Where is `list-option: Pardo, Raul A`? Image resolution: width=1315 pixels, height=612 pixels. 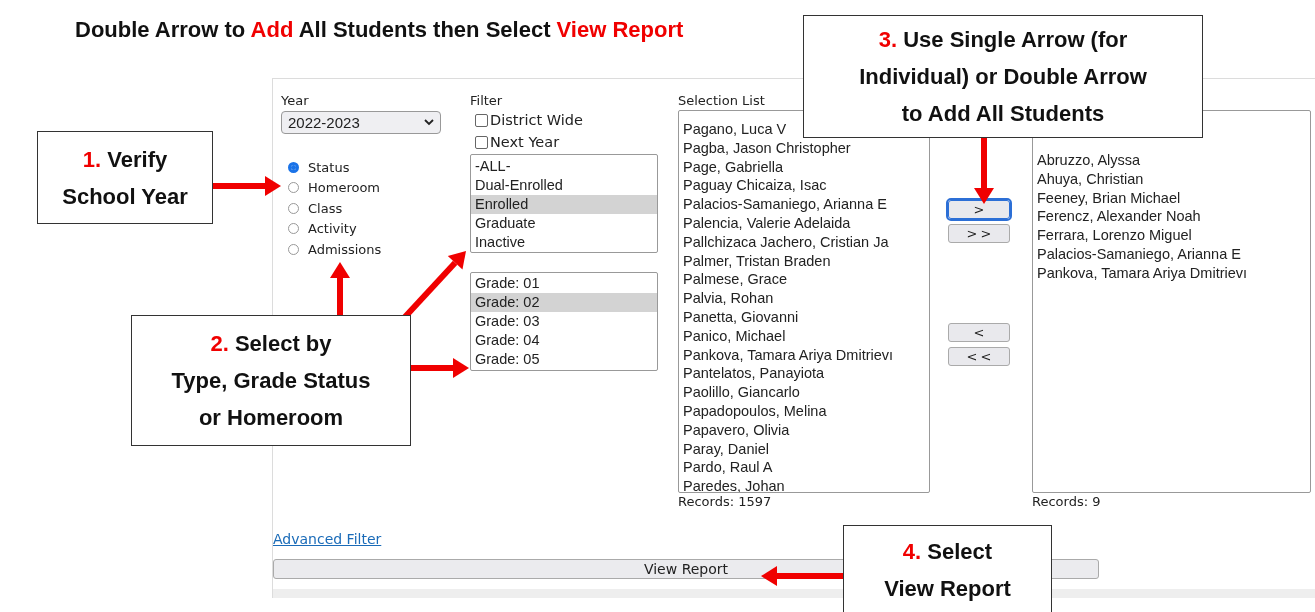 list-option: Pardo, Raul A is located at coordinates (726, 468).